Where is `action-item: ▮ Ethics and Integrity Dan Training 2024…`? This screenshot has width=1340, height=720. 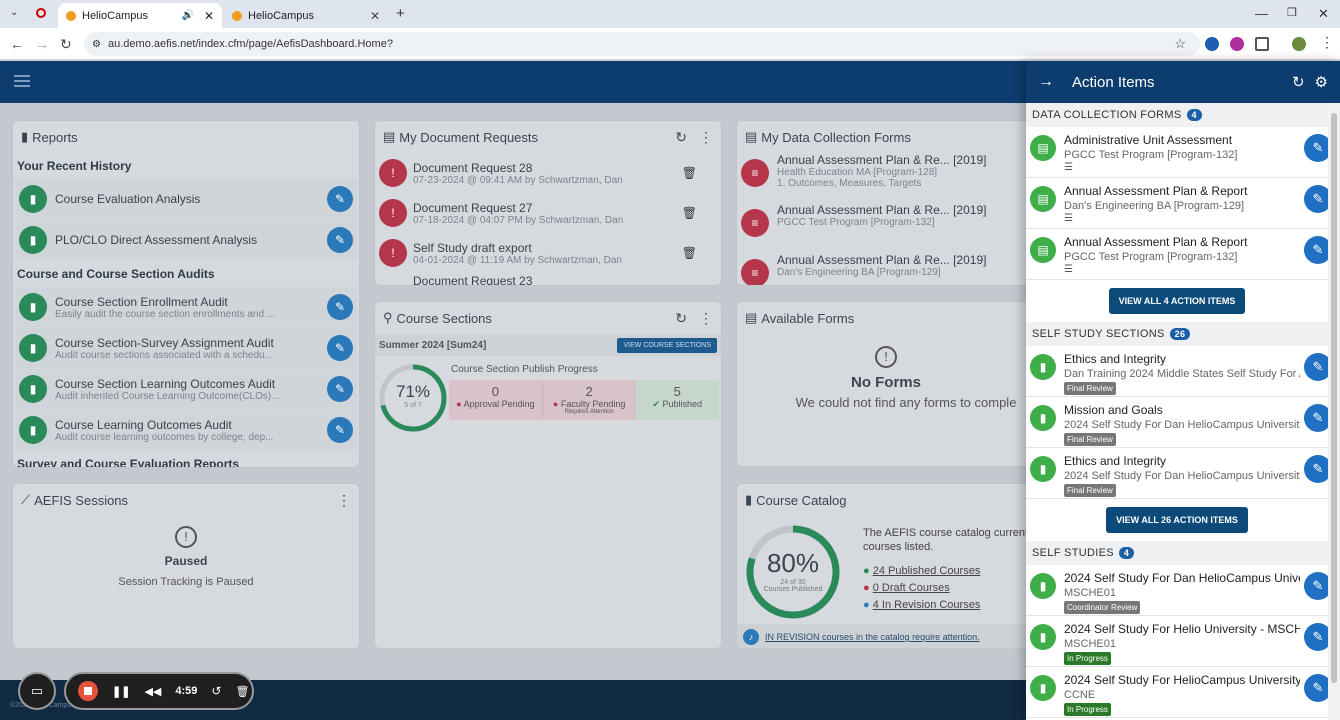 action-item: ▮ Ethics and Integrity Dan Training 2024… is located at coordinates (1179, 371).